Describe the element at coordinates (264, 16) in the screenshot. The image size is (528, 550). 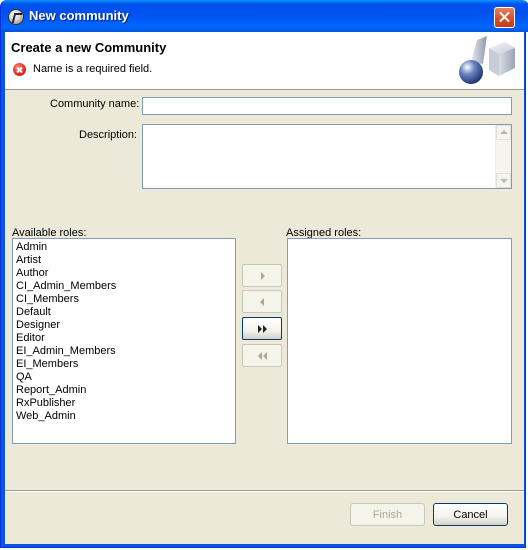
I see `title-bar: New community` at that location.